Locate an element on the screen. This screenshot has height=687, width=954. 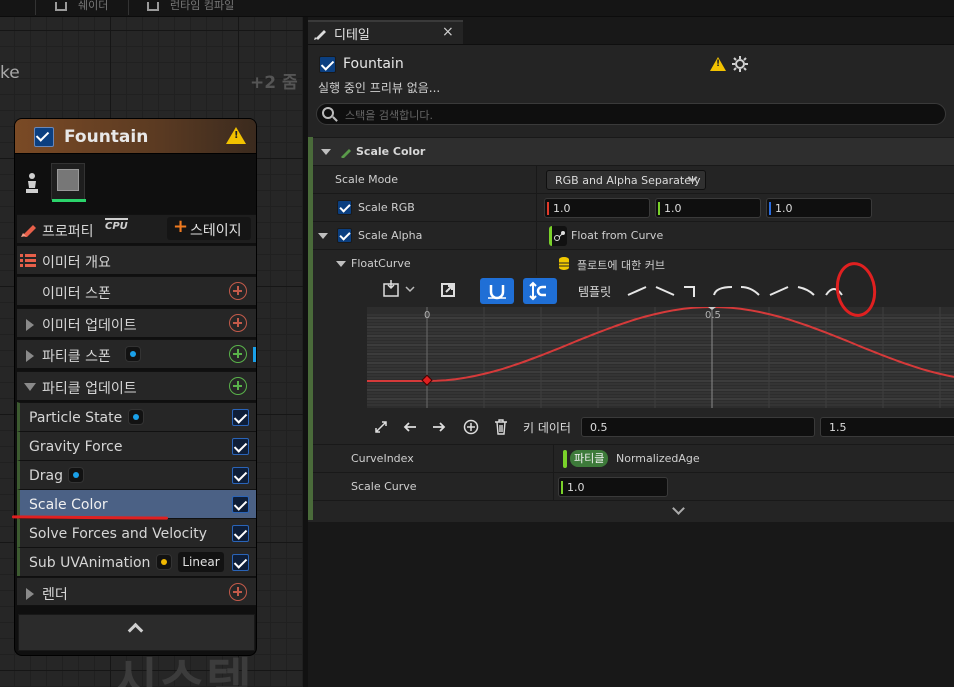
properties-row: 프로퍼티 CPU + 스테이지 is located at coordinates (136, 228).